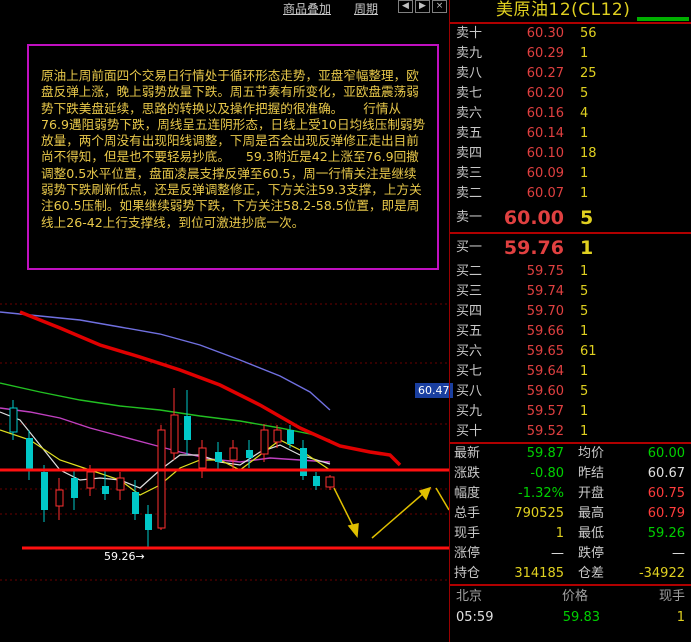  What do you see at coordinates (570, 554) in the screenshot?
I see `stats-row: 涨停 — 跌停 —` at bounding box center [570, 554].